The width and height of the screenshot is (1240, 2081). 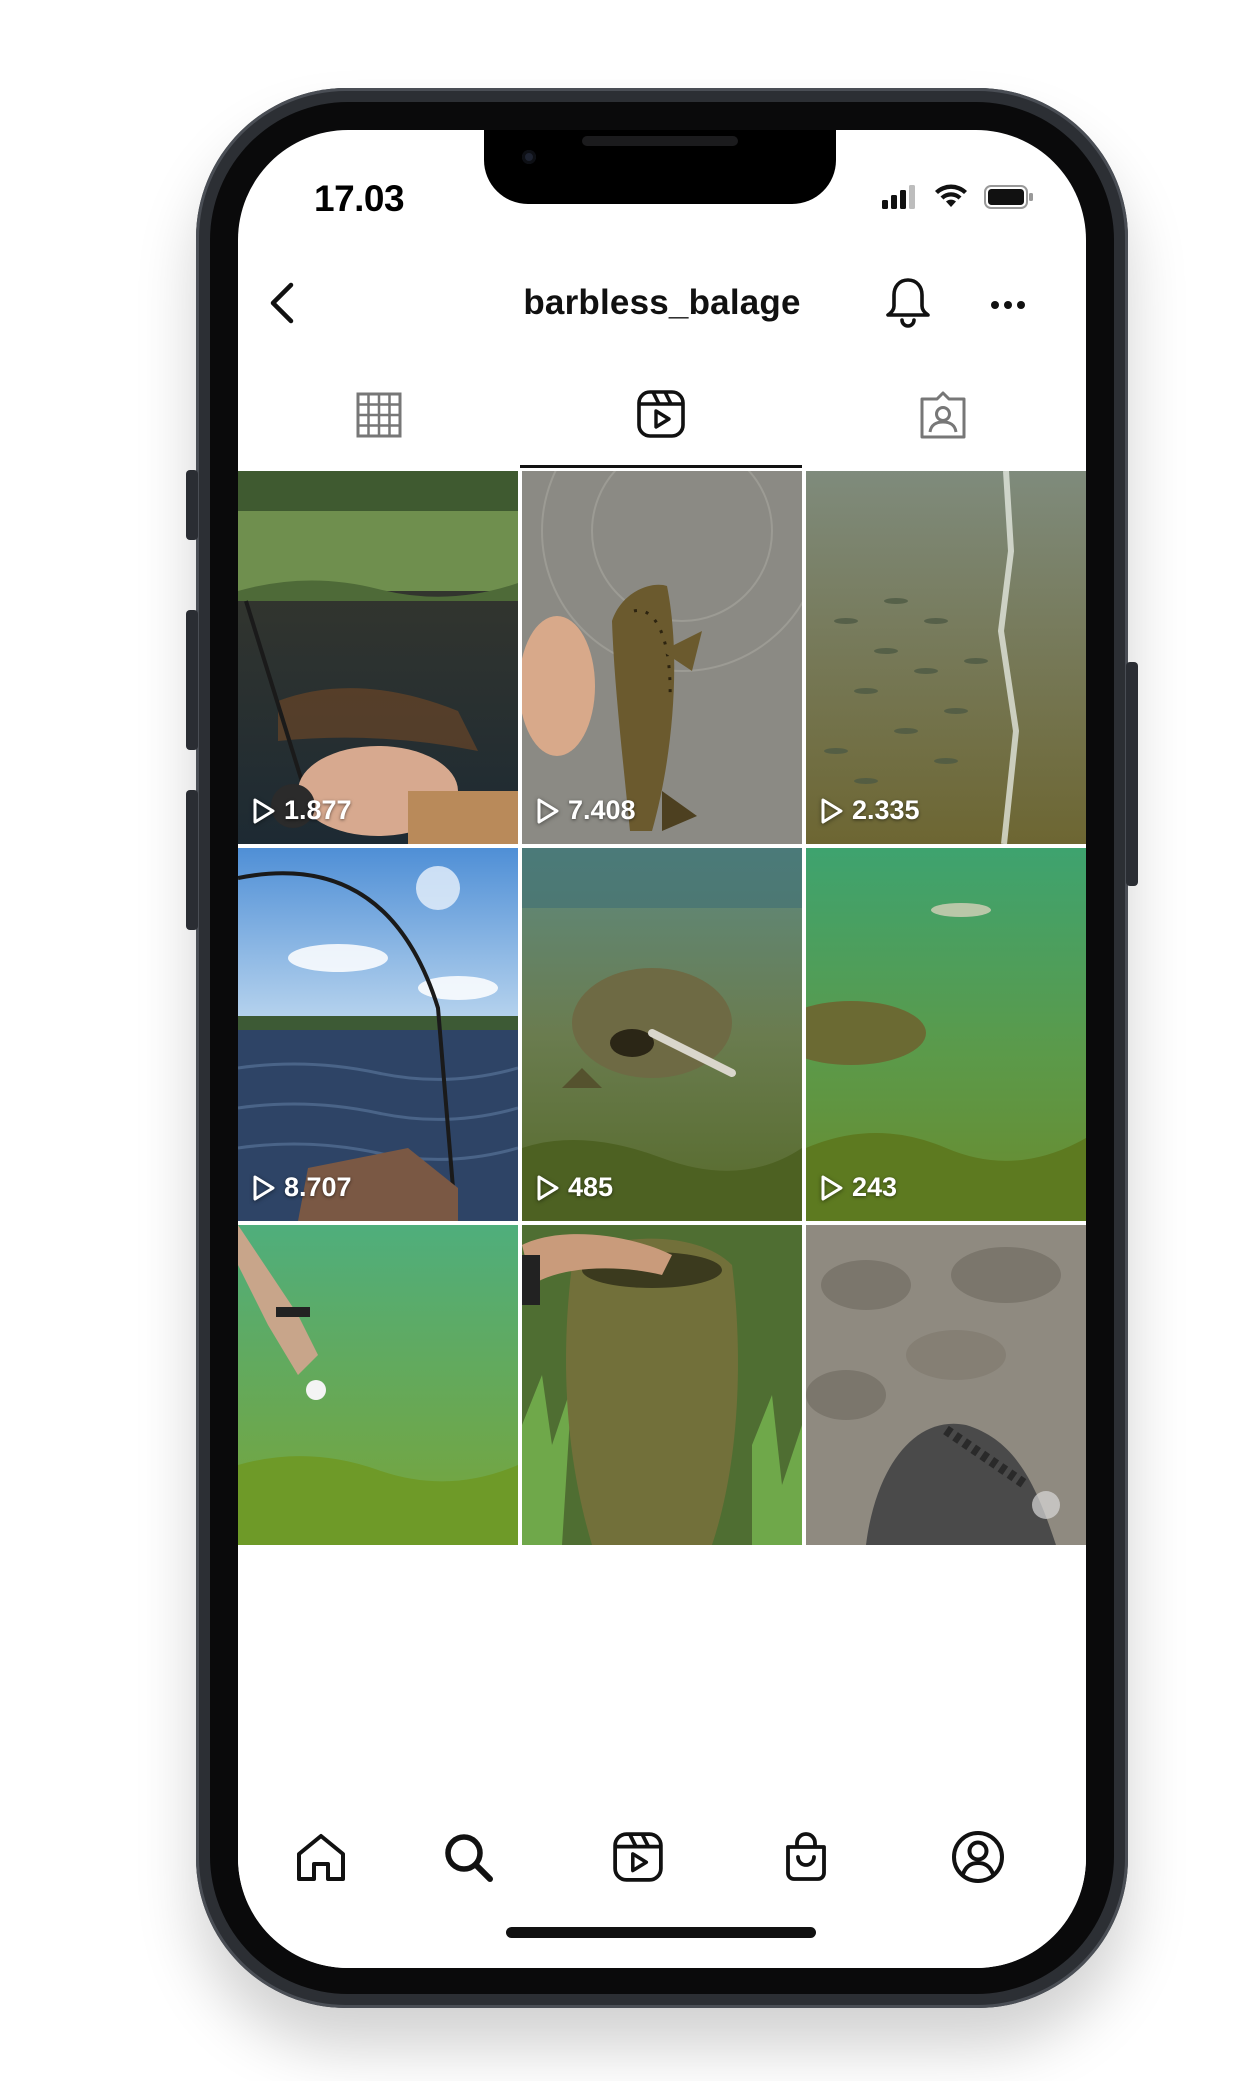 I want to click on view-count-text: 7.408, so click(x=602, y=810).